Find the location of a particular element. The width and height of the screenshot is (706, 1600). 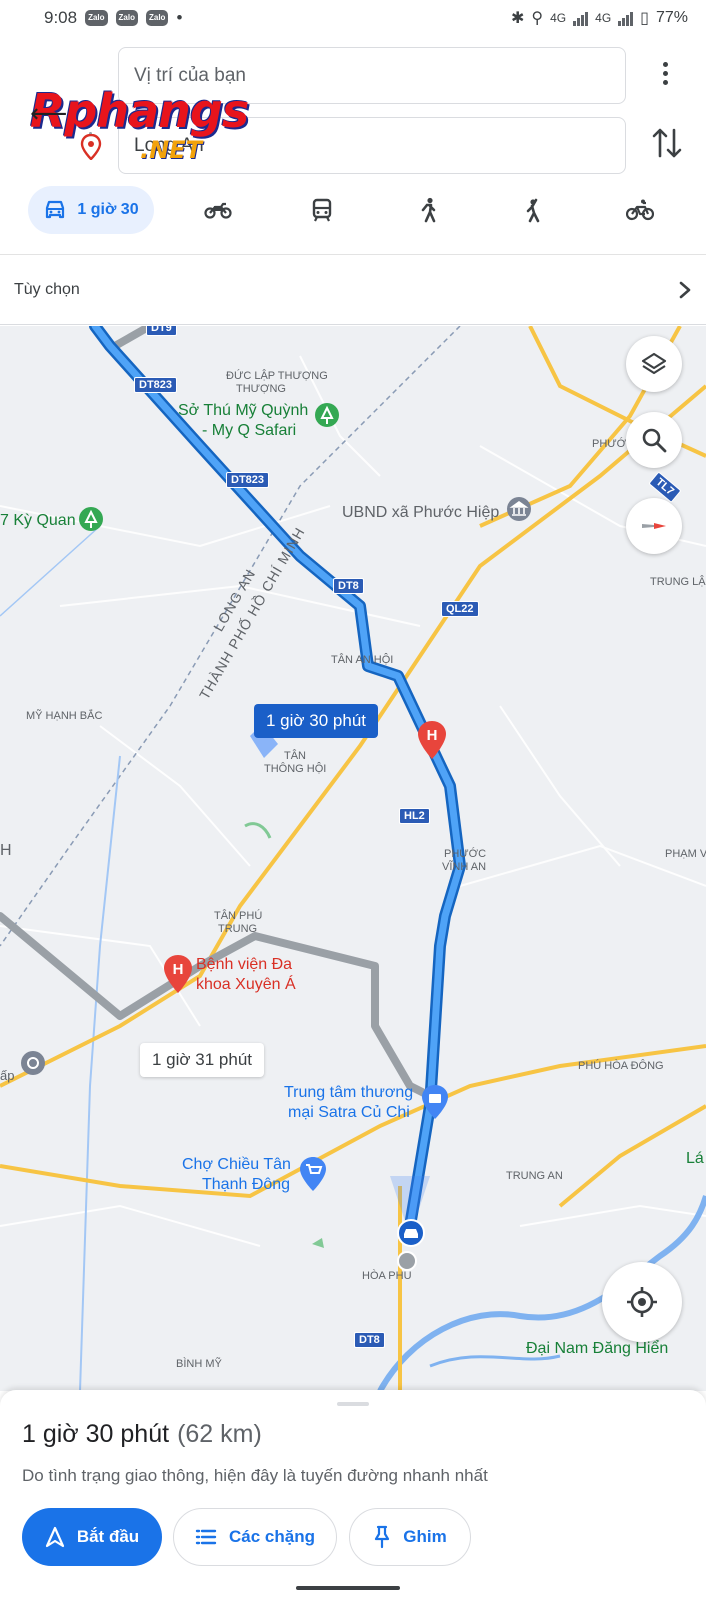

poi-zoo-label: Sở Thú Mỹ Quỳnh is located at coordinates (243, 411).